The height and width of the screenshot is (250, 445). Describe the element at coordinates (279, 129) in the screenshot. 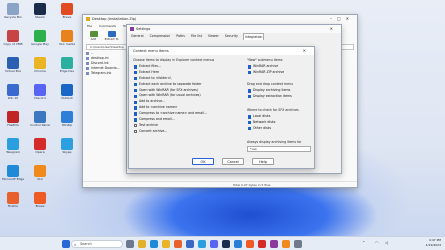

I see `checkbox-item: Other disks` at that location.